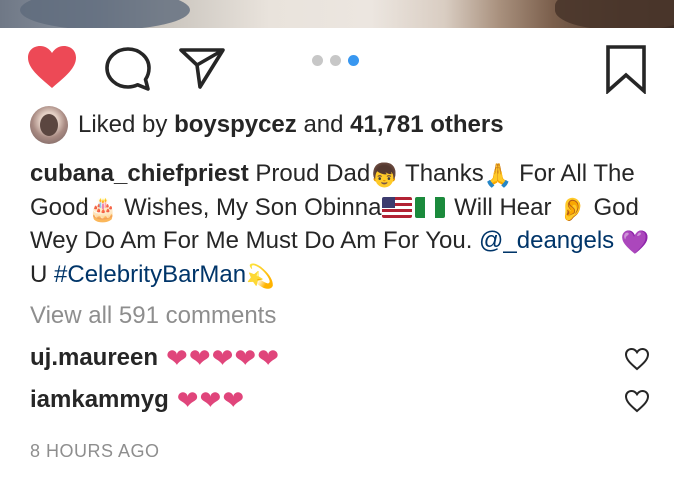 This screenshot has height=495, width=674. What do you see at coordinates (635, 242) in the screenshot?
I see `purple-heart-emoji-icon: 💜` at bounding box center [635, 242].